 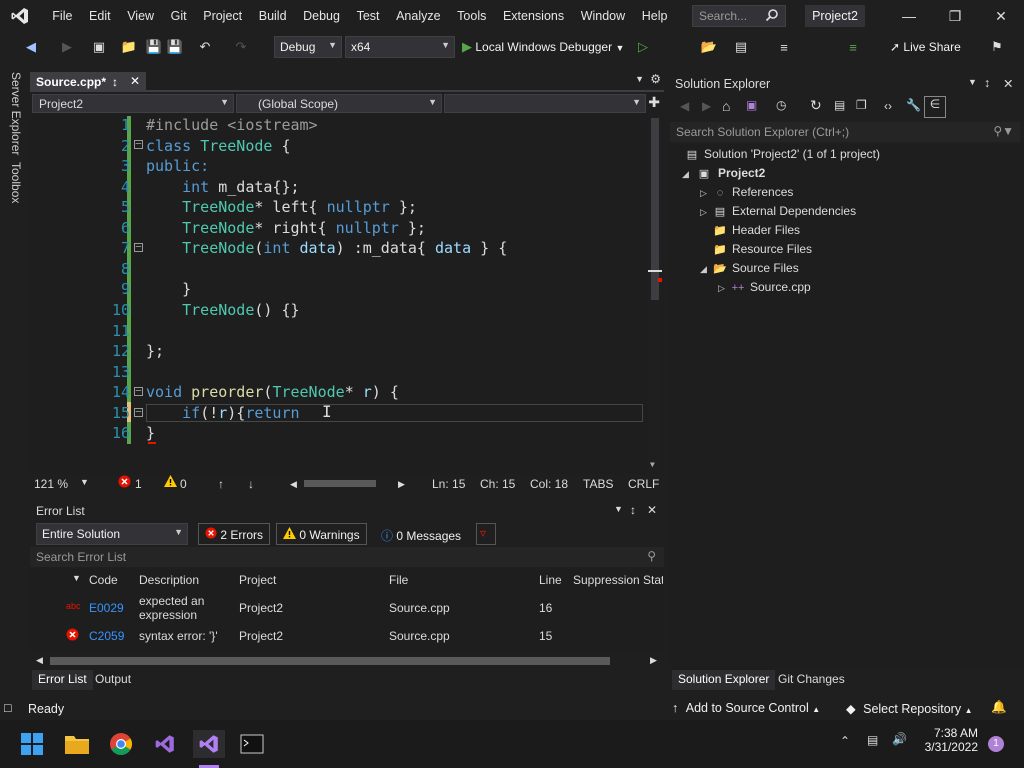 I want to click on column-options-icon: ▼, so click(x=76, y=578).